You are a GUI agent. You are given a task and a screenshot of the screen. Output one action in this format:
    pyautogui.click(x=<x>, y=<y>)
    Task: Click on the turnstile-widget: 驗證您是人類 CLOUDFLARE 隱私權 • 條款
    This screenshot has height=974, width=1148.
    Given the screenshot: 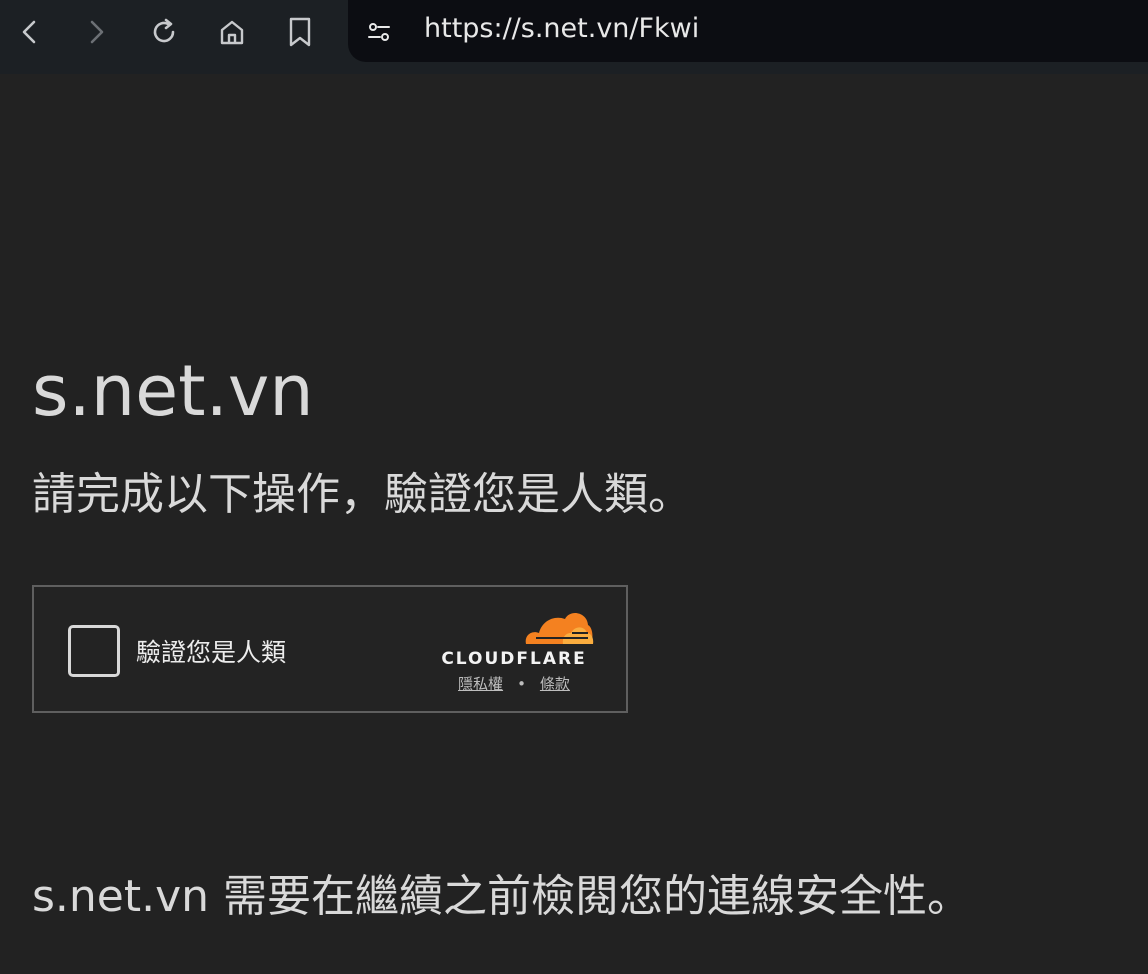 What is the action you would take?
    pyautogui.click(x=330, y=649)
    